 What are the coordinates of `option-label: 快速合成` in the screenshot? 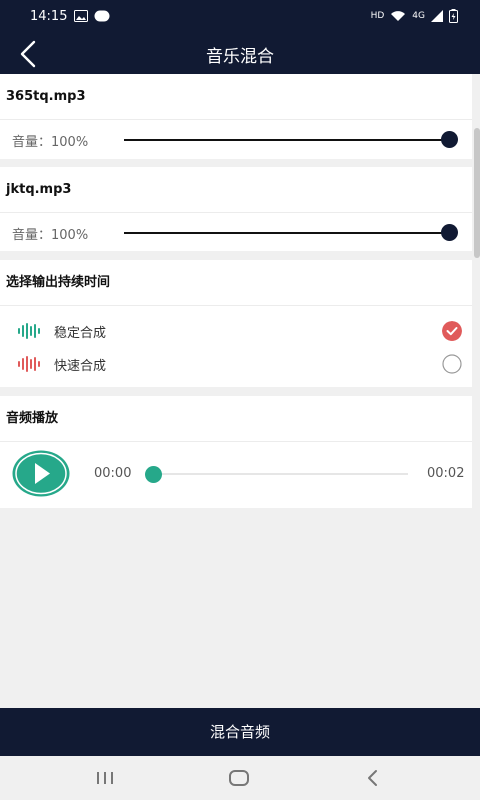 It's located at (80, 366).